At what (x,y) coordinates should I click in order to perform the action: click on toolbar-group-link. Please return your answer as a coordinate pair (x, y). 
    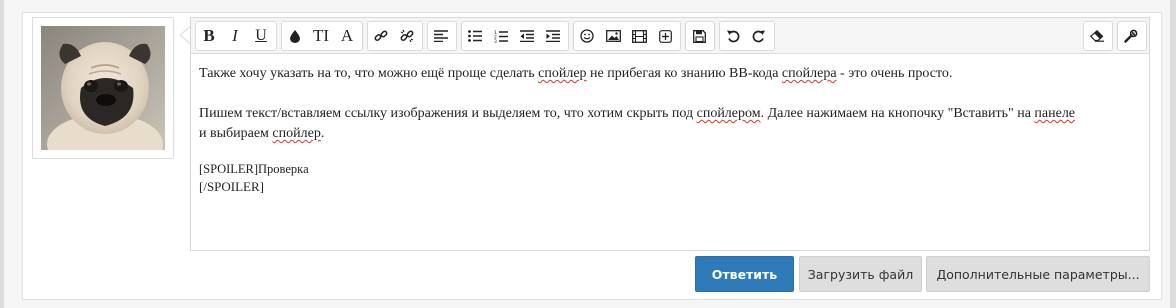
    Looking at the image, I should click on (395, 36).